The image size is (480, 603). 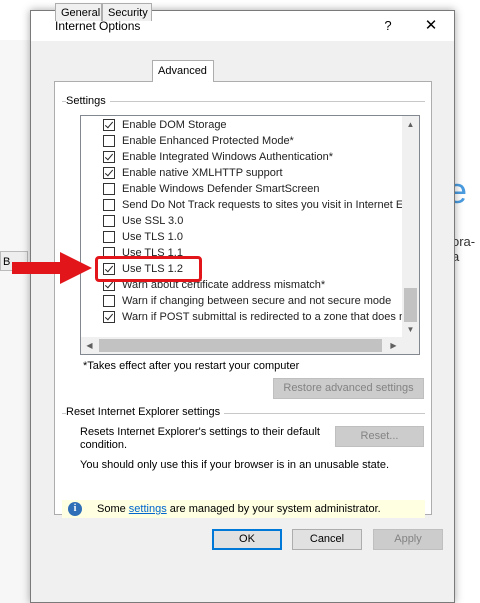 I want to click on cancel-button: Cancel, so click(x=327, y=539).